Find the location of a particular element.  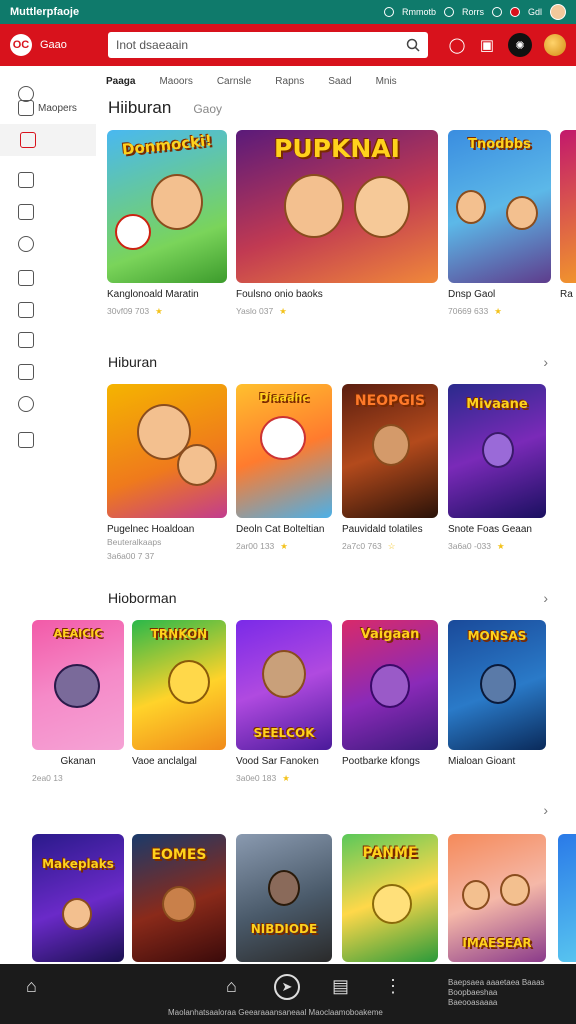

game-thumbnail: Diaaahc is located at coordinates (284, 451).